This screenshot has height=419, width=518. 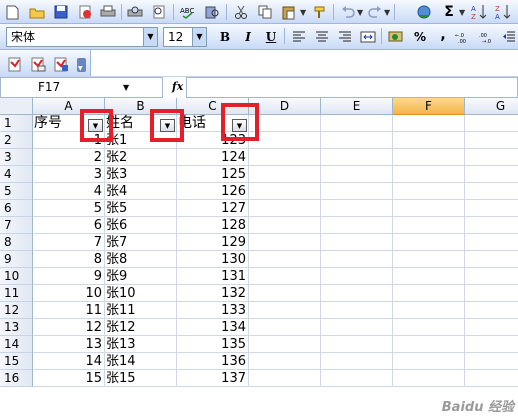 I want to click on autosum-dropdown-icon: ▼, so click(x=462, y=12).